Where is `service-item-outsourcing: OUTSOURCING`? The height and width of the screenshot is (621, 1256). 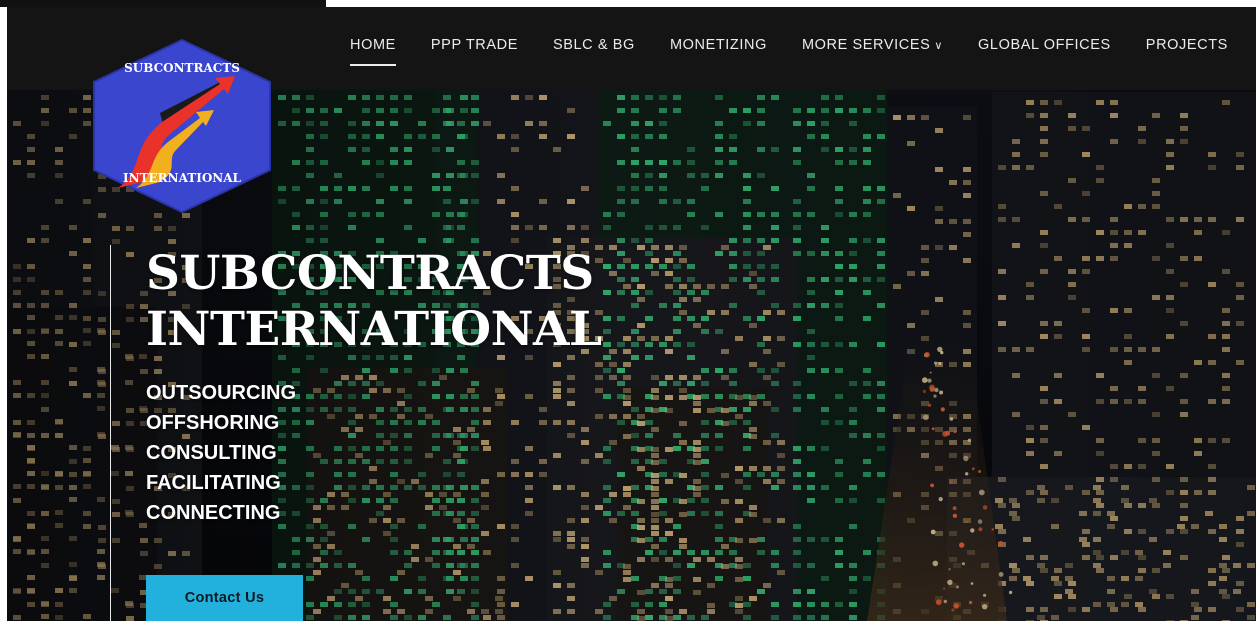 service-item-outsourcing: OUTSOURCING is located at coordinates (221, 393).